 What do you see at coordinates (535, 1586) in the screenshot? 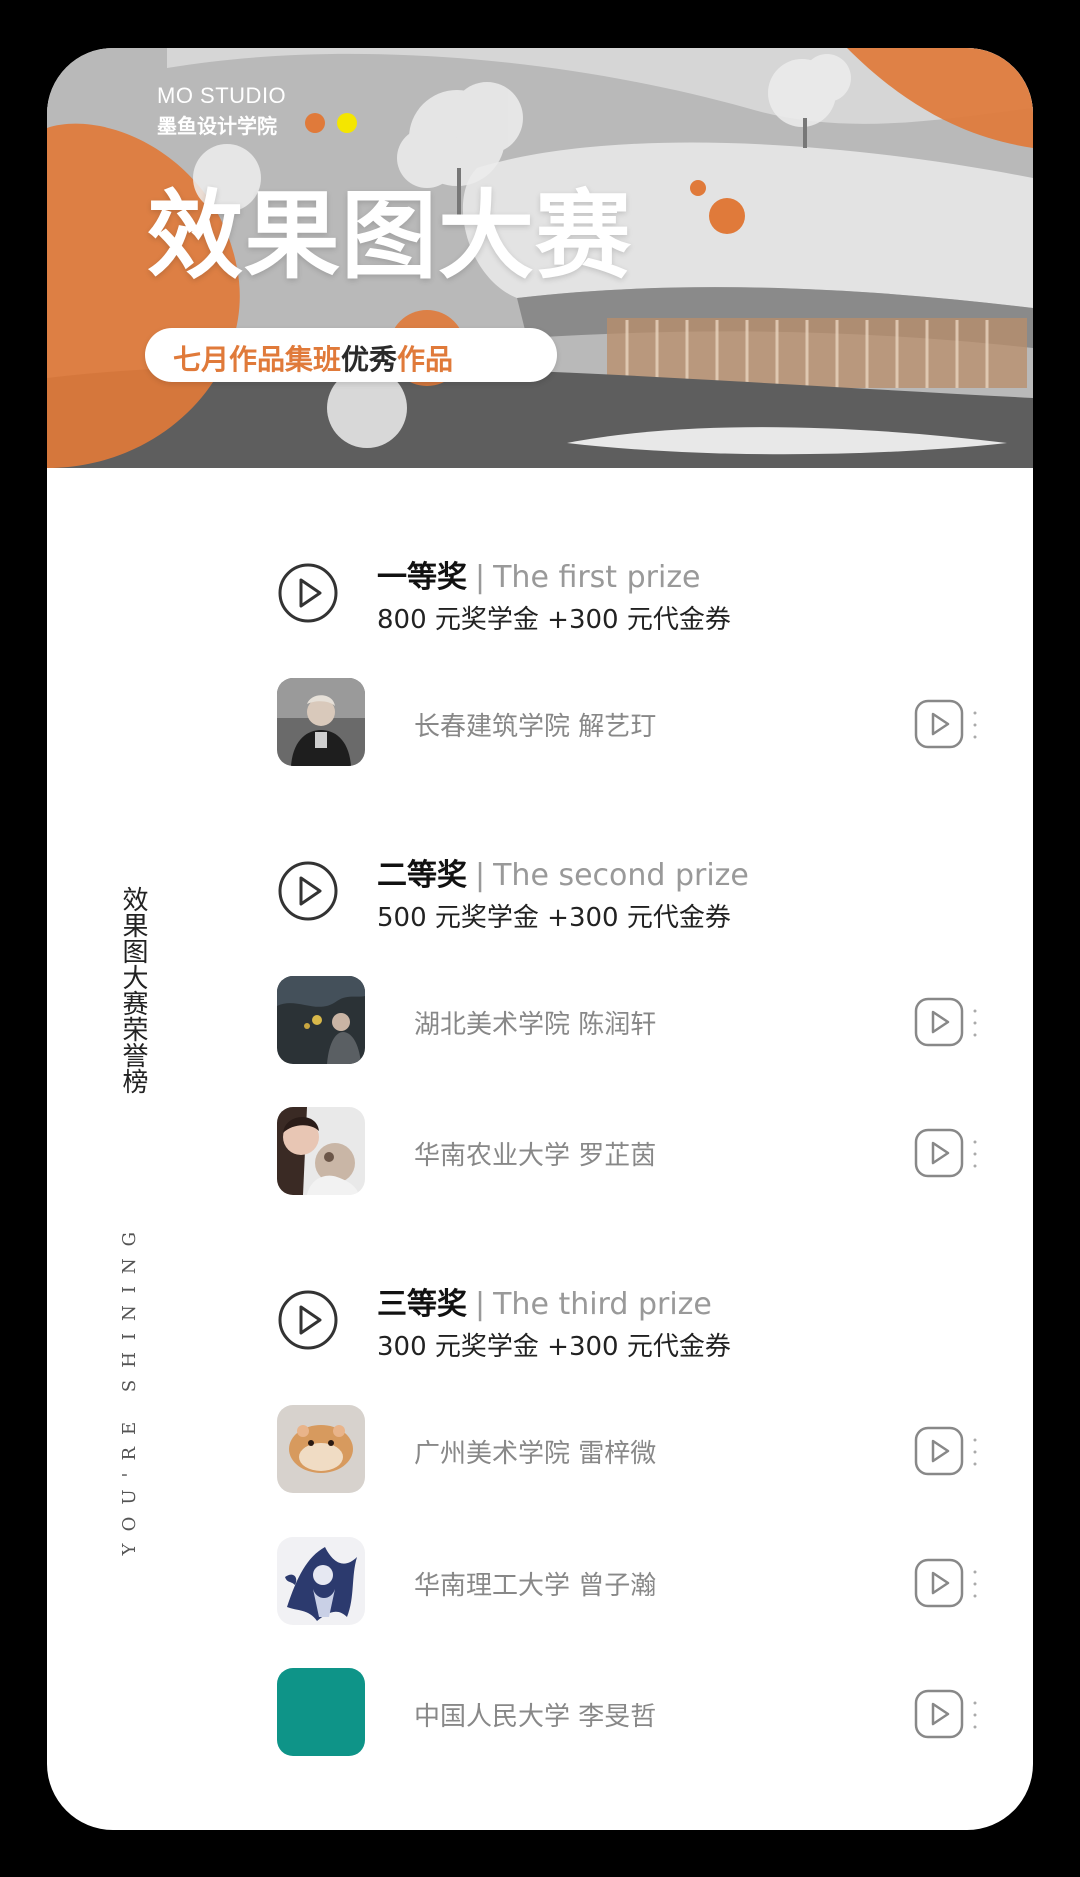
I see `winner-name: 华南理工大学 曾子瀚` at bounding box center [535, 1586].